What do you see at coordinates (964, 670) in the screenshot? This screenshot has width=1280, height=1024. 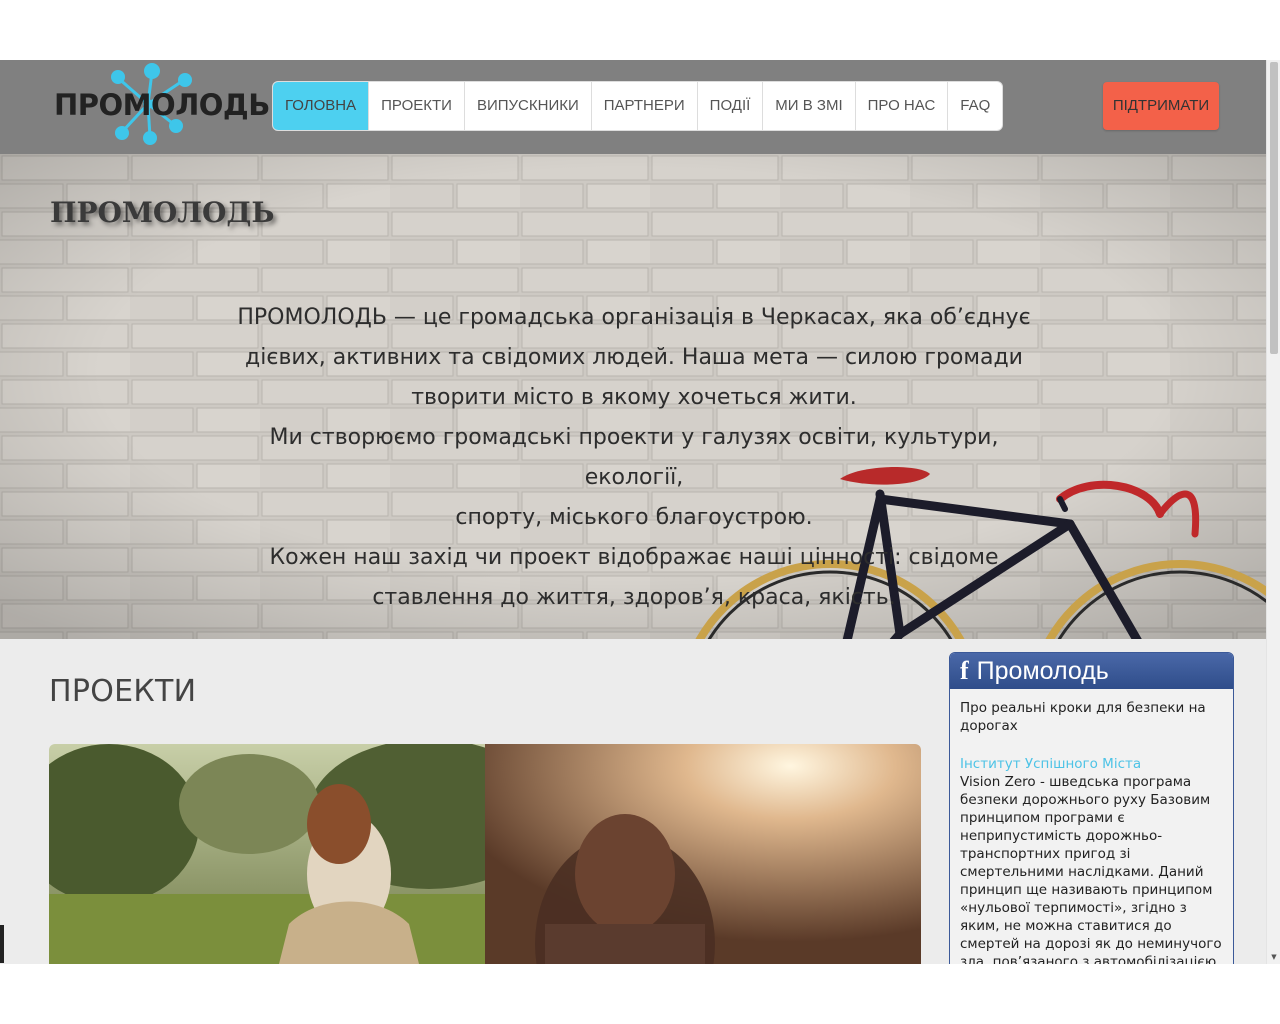 I see `facebook-icon: f` at bounding box center [964, 670].